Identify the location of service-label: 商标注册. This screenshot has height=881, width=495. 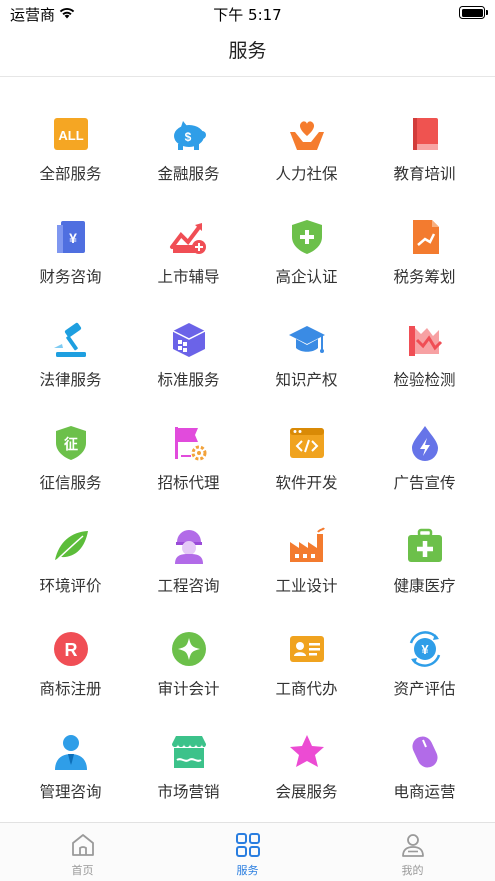
(70, 689).